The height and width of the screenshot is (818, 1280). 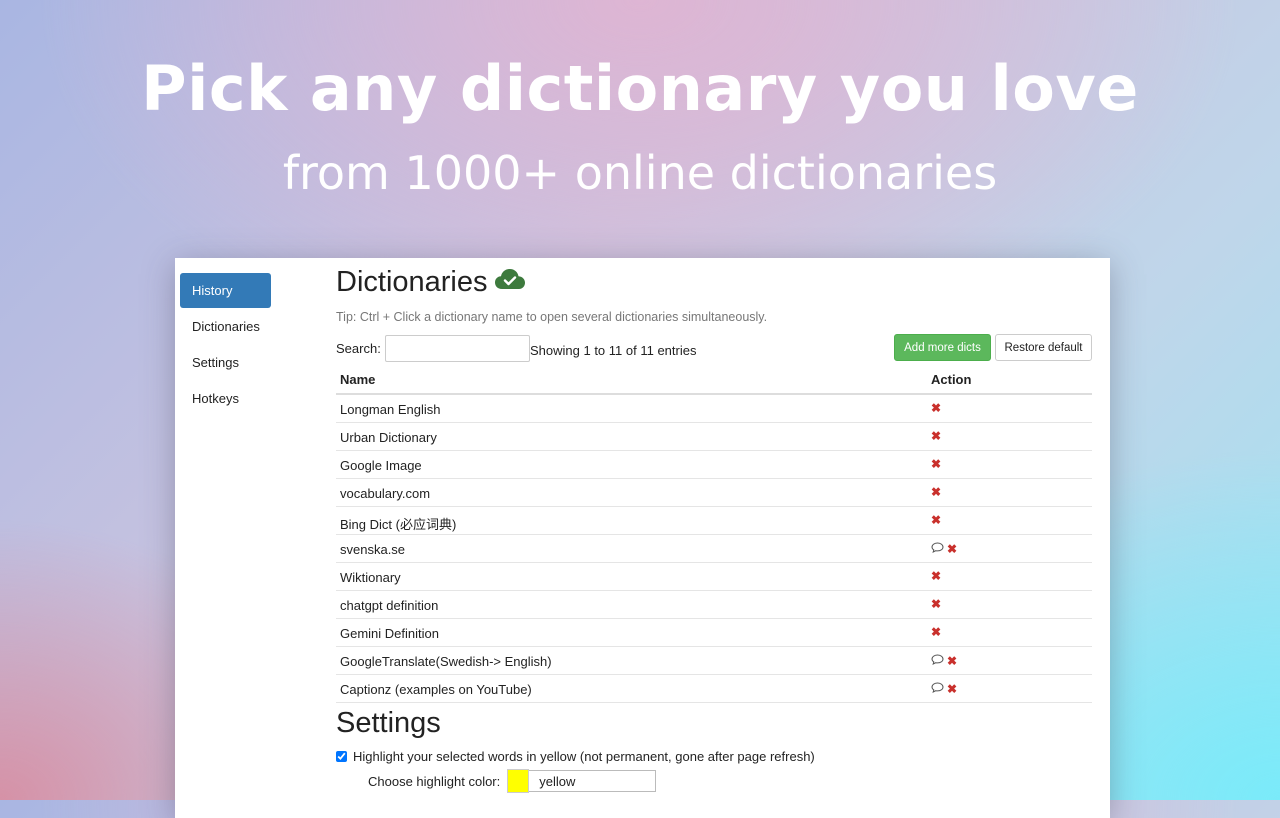 What do you see at coordinates (388, 437) in the screenshot?
I see `dictionary-name-link: Urban Dictionary` at bounding box center [388, 437].